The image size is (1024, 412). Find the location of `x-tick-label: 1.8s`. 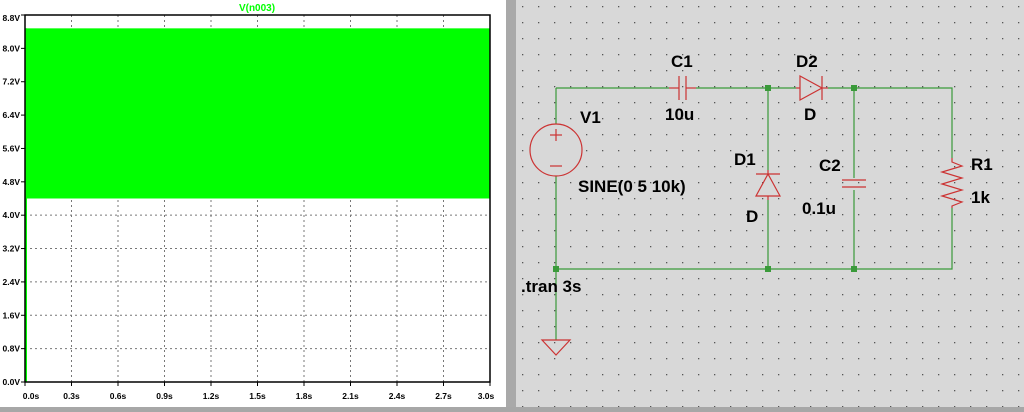

x-tick-label: 1.8s is located at coordinates (304, 396).